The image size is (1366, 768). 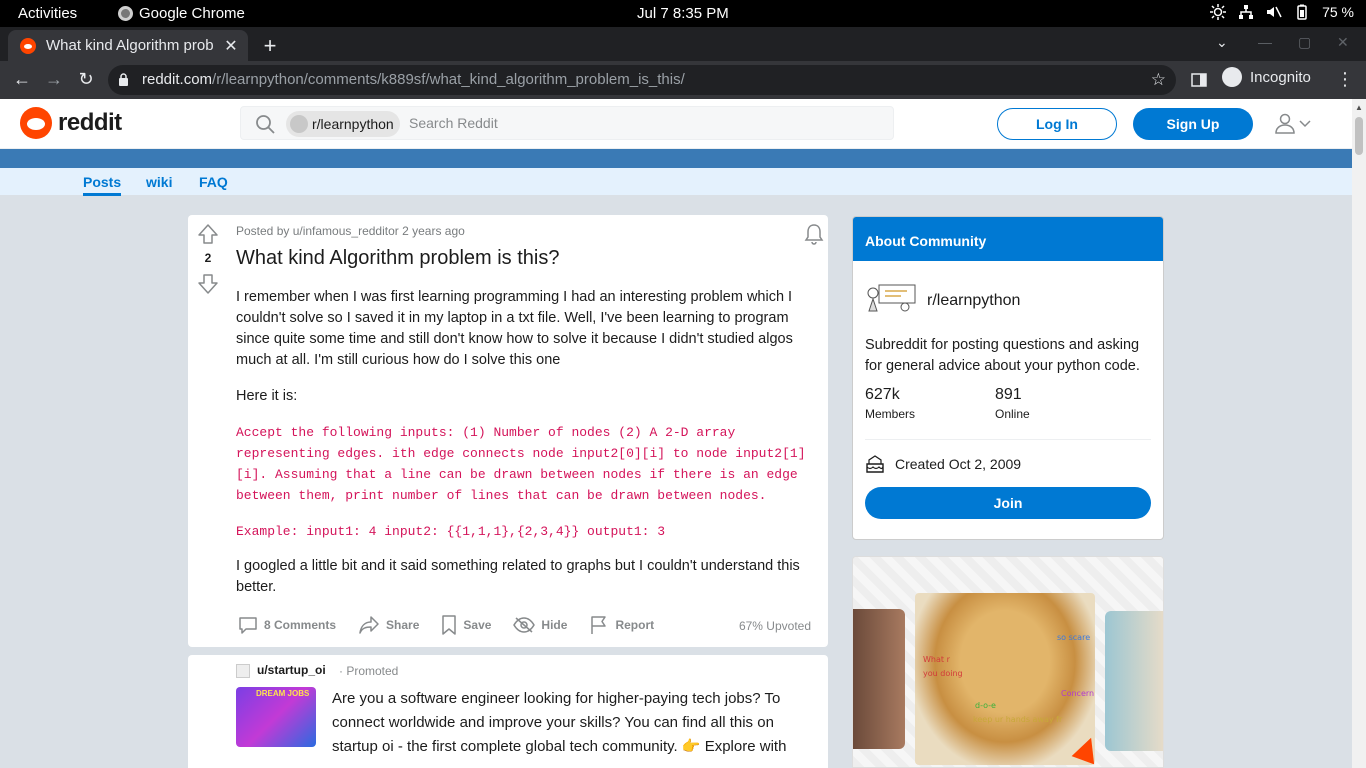 I want to click on battery-icon, so click(x=1302, y=12).